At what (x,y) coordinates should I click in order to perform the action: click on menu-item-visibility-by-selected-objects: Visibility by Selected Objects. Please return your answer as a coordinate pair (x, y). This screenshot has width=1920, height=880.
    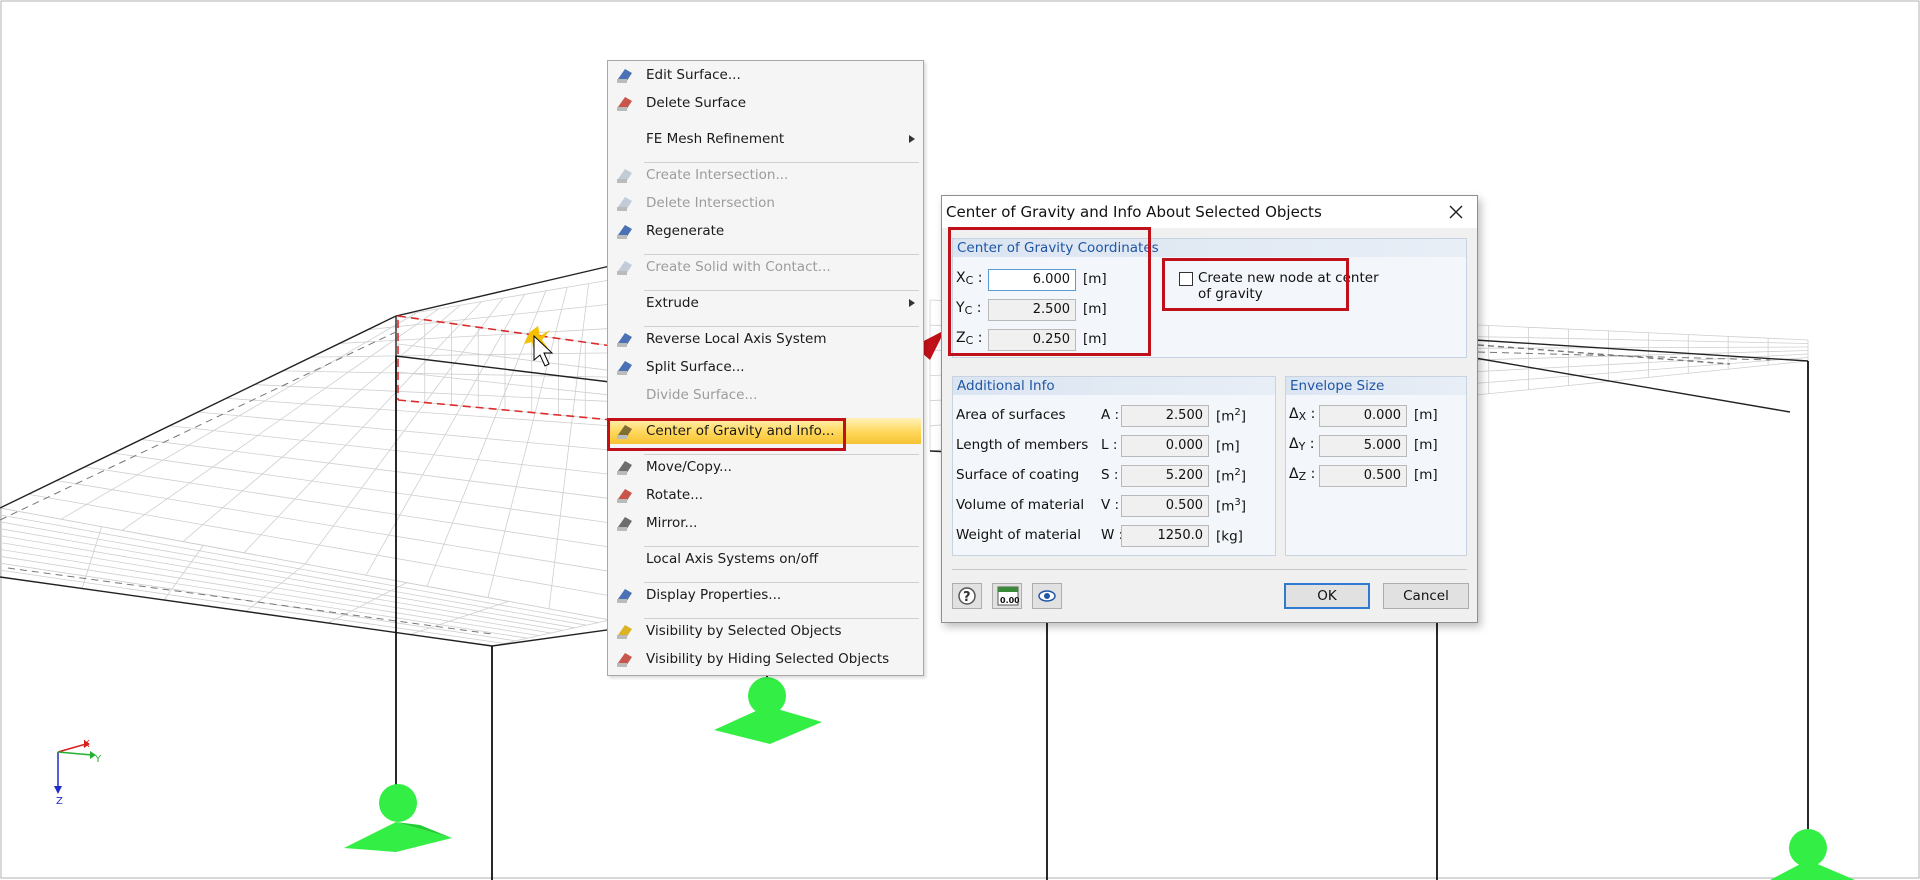
    Looking at the image, I should click on (765, 631).